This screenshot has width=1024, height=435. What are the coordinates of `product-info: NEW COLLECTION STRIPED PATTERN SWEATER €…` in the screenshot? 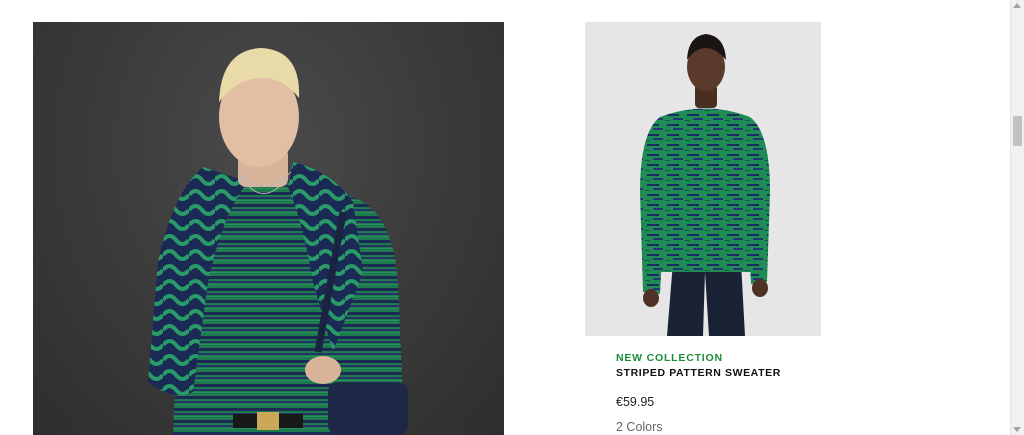 It's located at (718, 393).